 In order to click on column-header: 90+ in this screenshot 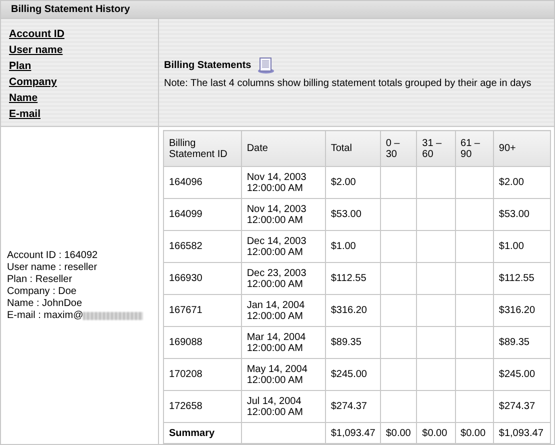, I will do `click(521, 148)`.